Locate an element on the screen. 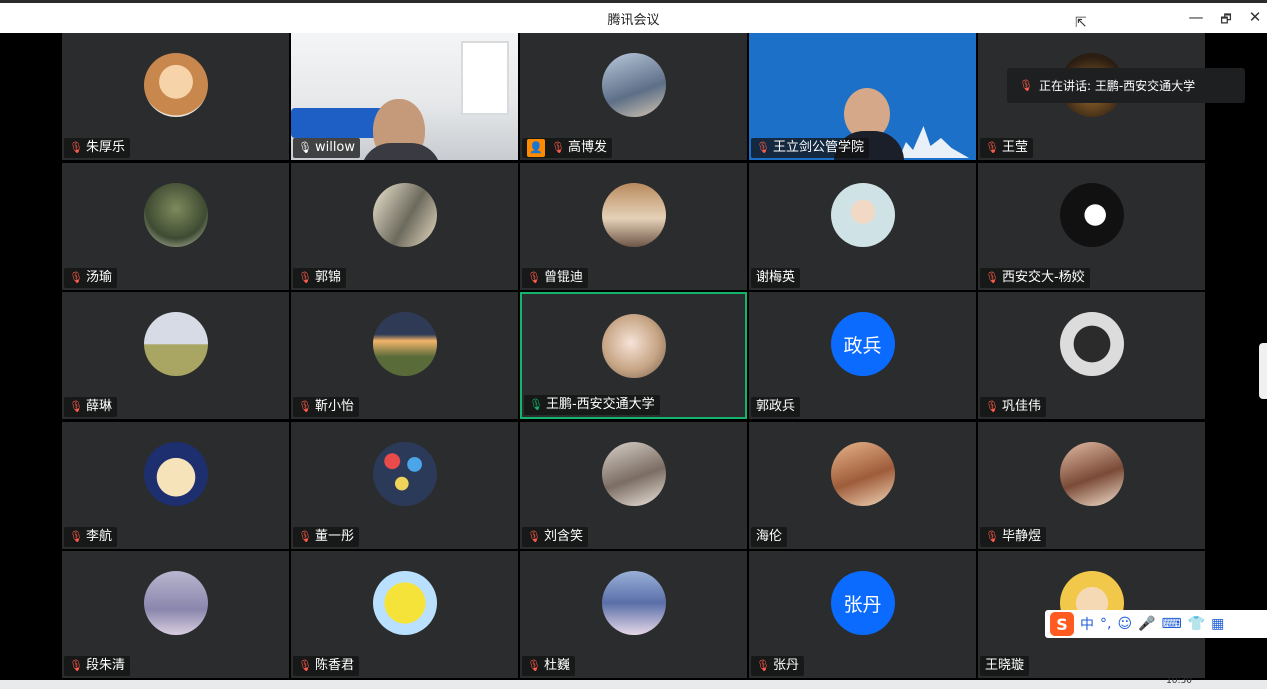 The height and width of the screenshot is (689, 1267). participant-tile: 🎙 王立剑公管学院 is located at coordinates (862, 96).